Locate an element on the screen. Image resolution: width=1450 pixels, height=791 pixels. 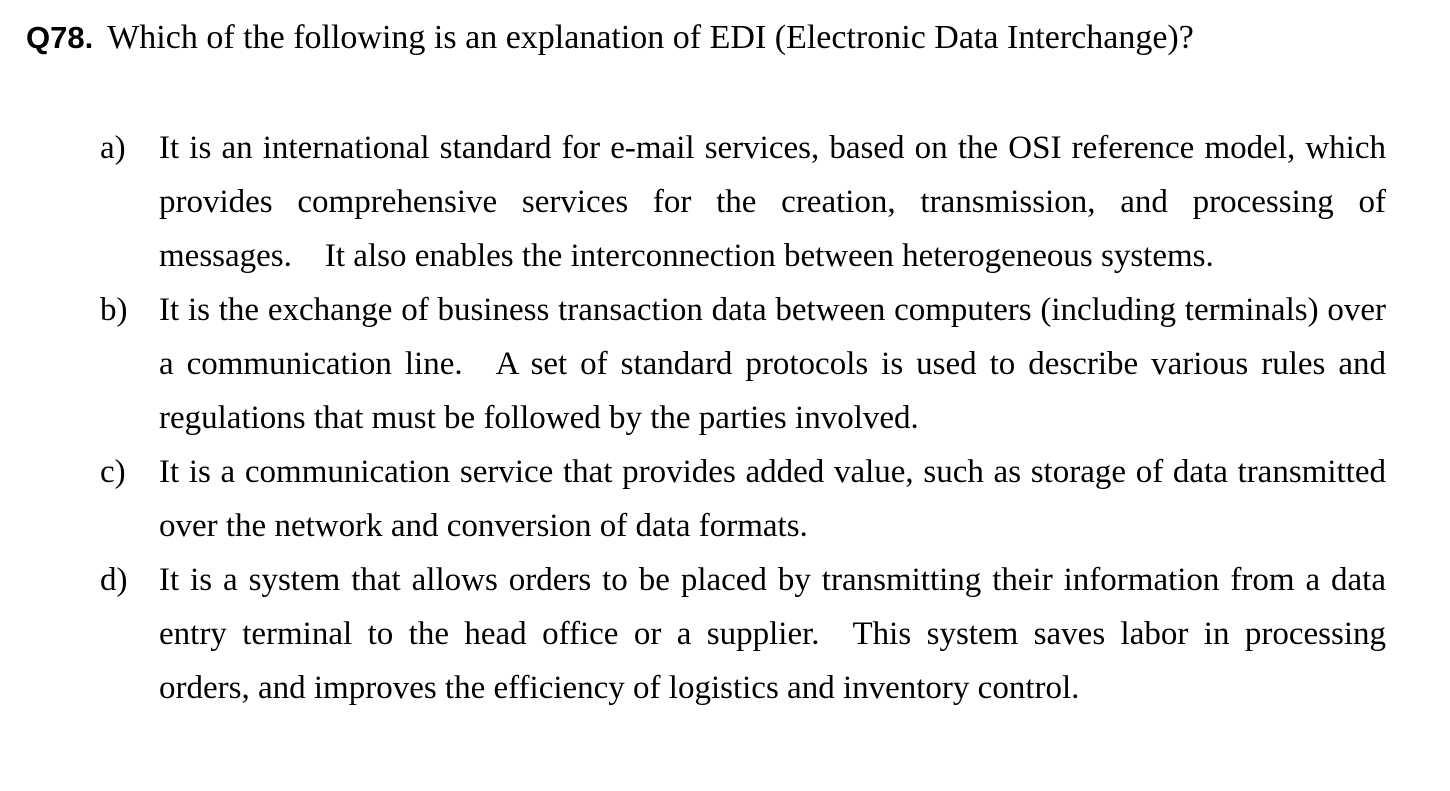
option-b-label: b) is located at coordinates (114, 310).